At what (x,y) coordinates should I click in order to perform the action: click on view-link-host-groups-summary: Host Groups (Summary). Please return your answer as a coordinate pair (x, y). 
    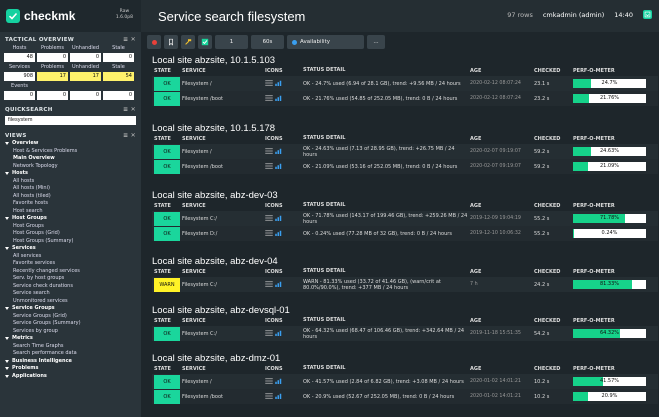
    Looking at the image, I should click on (70, 242).